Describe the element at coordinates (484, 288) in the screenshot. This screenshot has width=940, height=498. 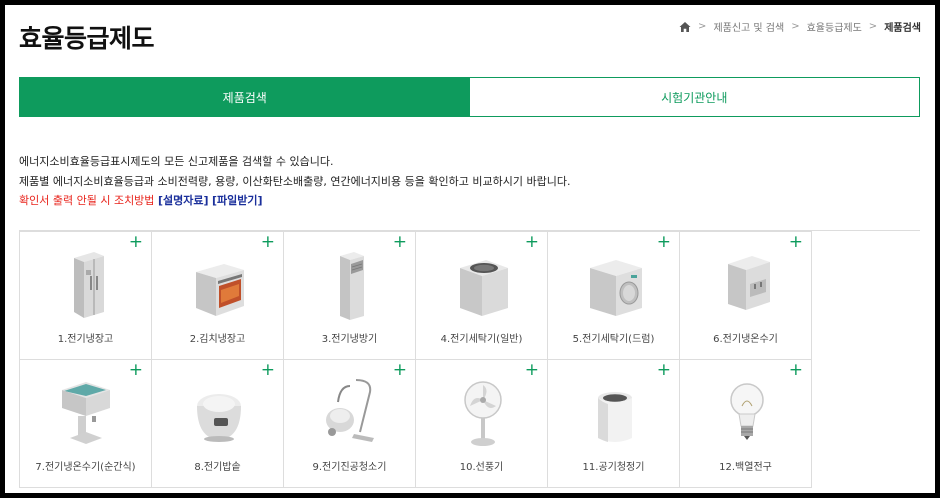
I see `top-load-washer-icon` at that location.